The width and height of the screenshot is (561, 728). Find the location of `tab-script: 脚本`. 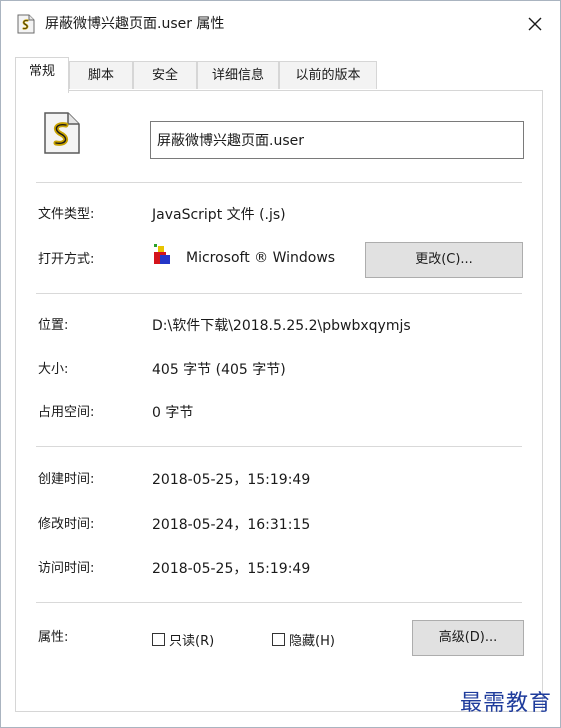

tab-script: 脚本 is located at coordinates (101, 75).